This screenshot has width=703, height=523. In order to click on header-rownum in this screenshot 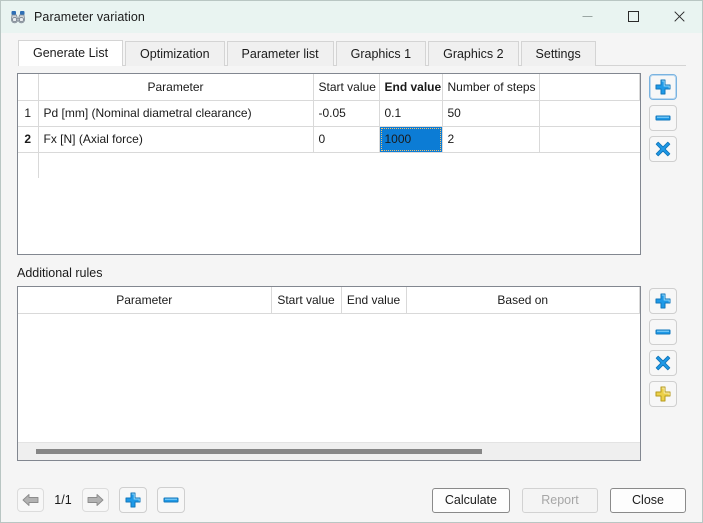, I will do `click(28, 87)`.